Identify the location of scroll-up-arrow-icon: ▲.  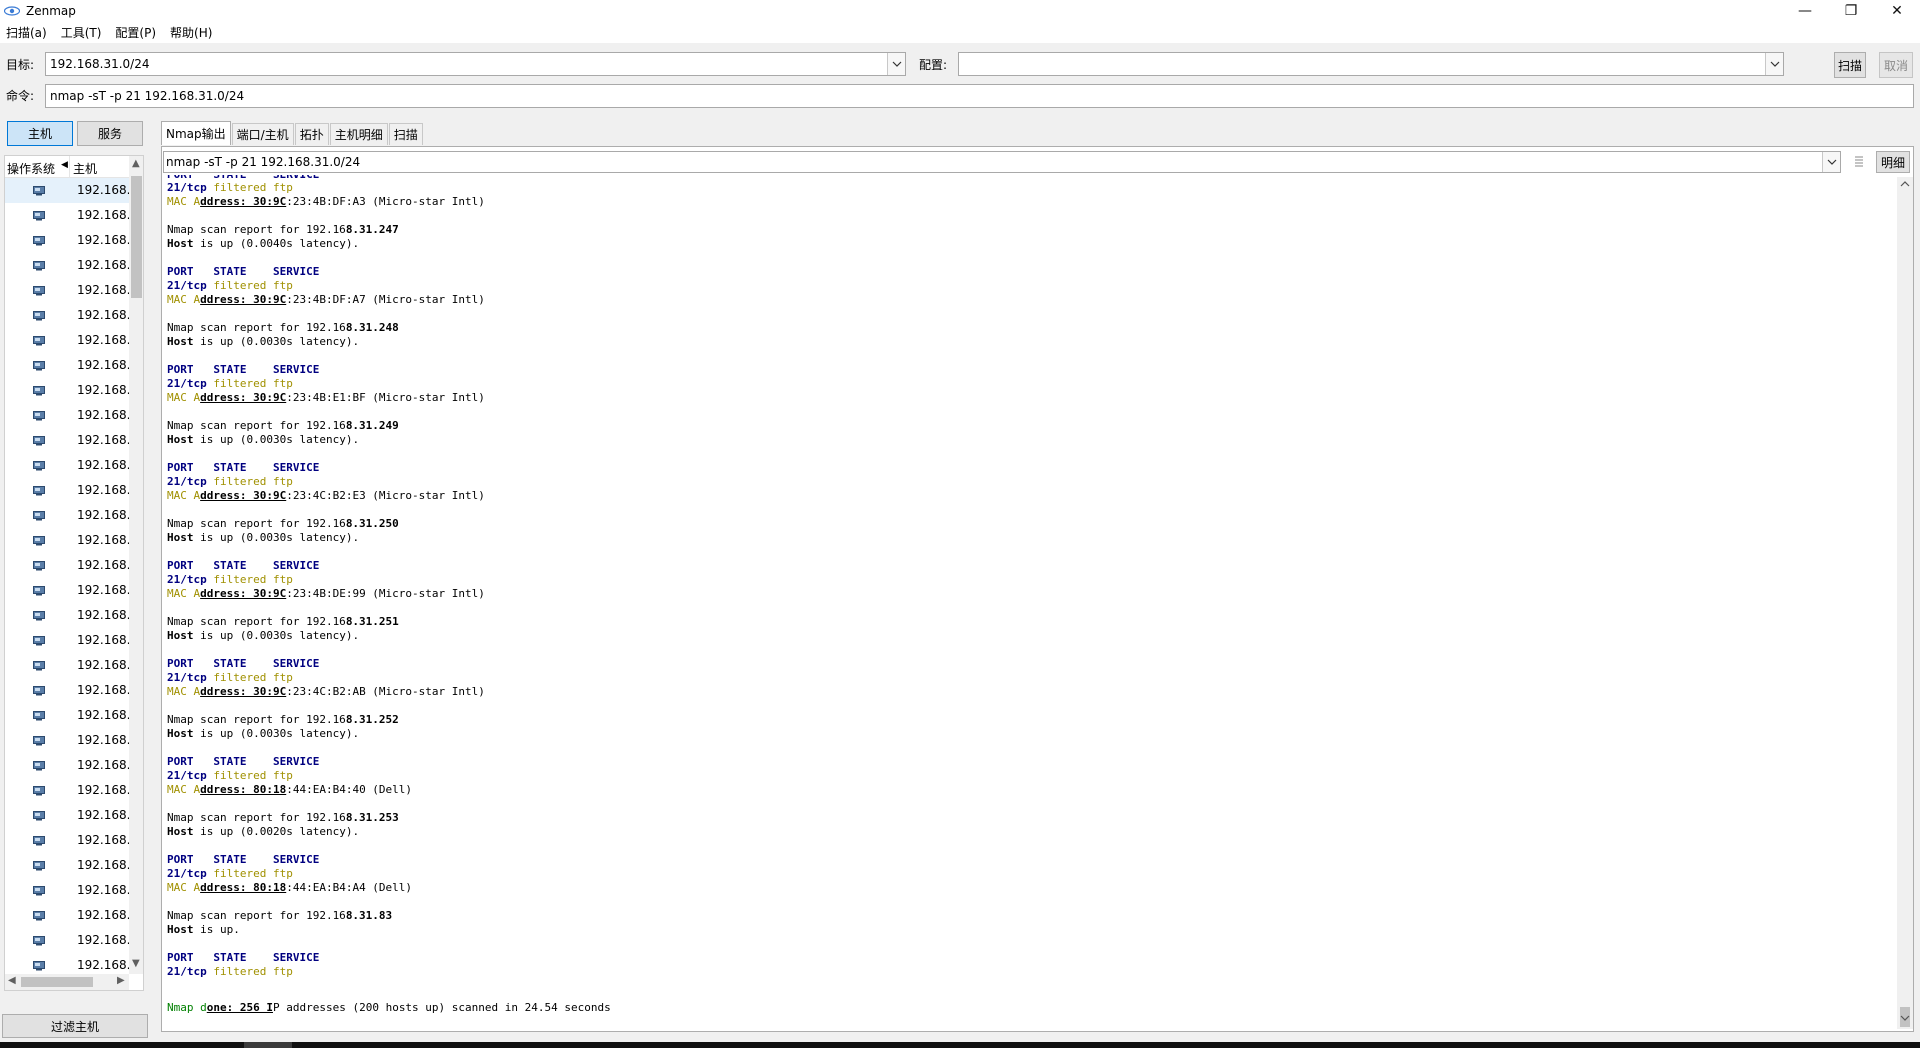
(136, 163).